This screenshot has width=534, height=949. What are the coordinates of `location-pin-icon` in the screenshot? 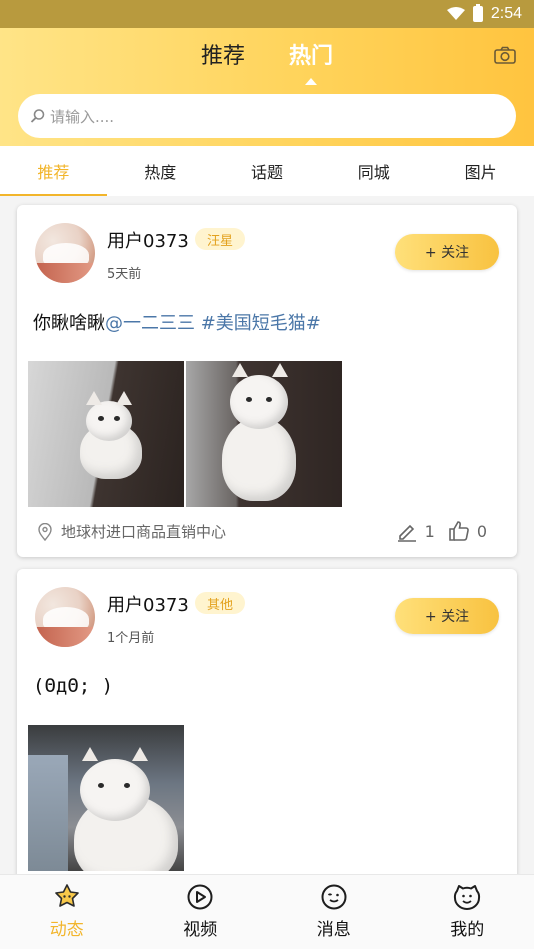 It's located at (45, 531).